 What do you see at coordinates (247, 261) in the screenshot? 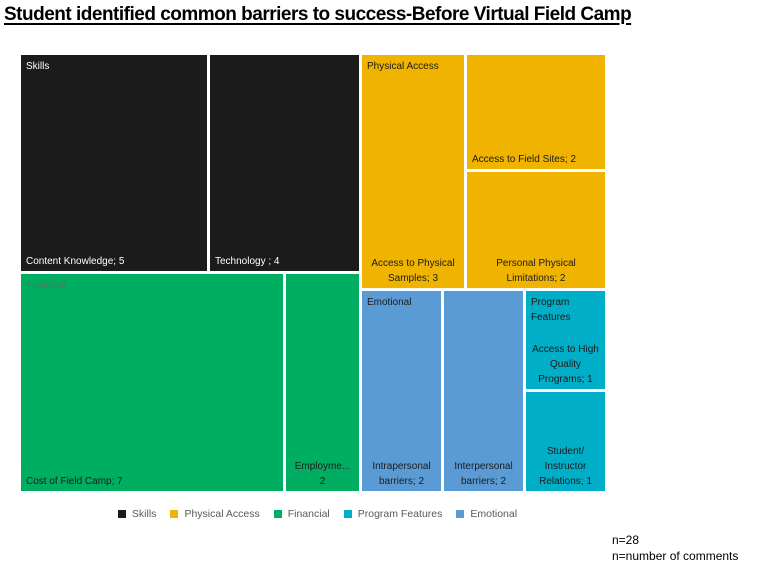
I see `tile-label-technology: Technology ; 4` at bounding box center [247, 261].